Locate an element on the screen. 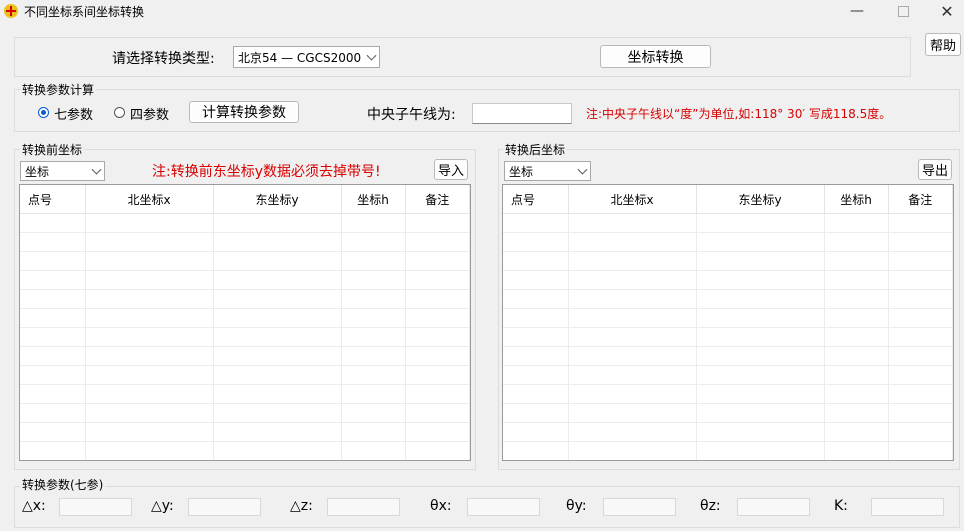 Image resolution: width=964 pixels, height=531 pixels. convert-button: 坐标转换 is located at coordinates (655, 56).